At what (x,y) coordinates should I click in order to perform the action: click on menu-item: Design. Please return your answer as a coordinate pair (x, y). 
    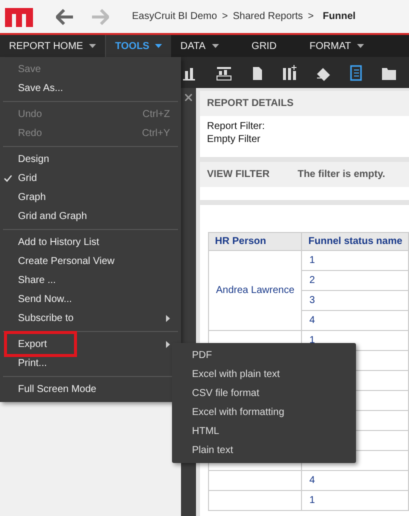
    Looking at the image, I should click on (90, 159).